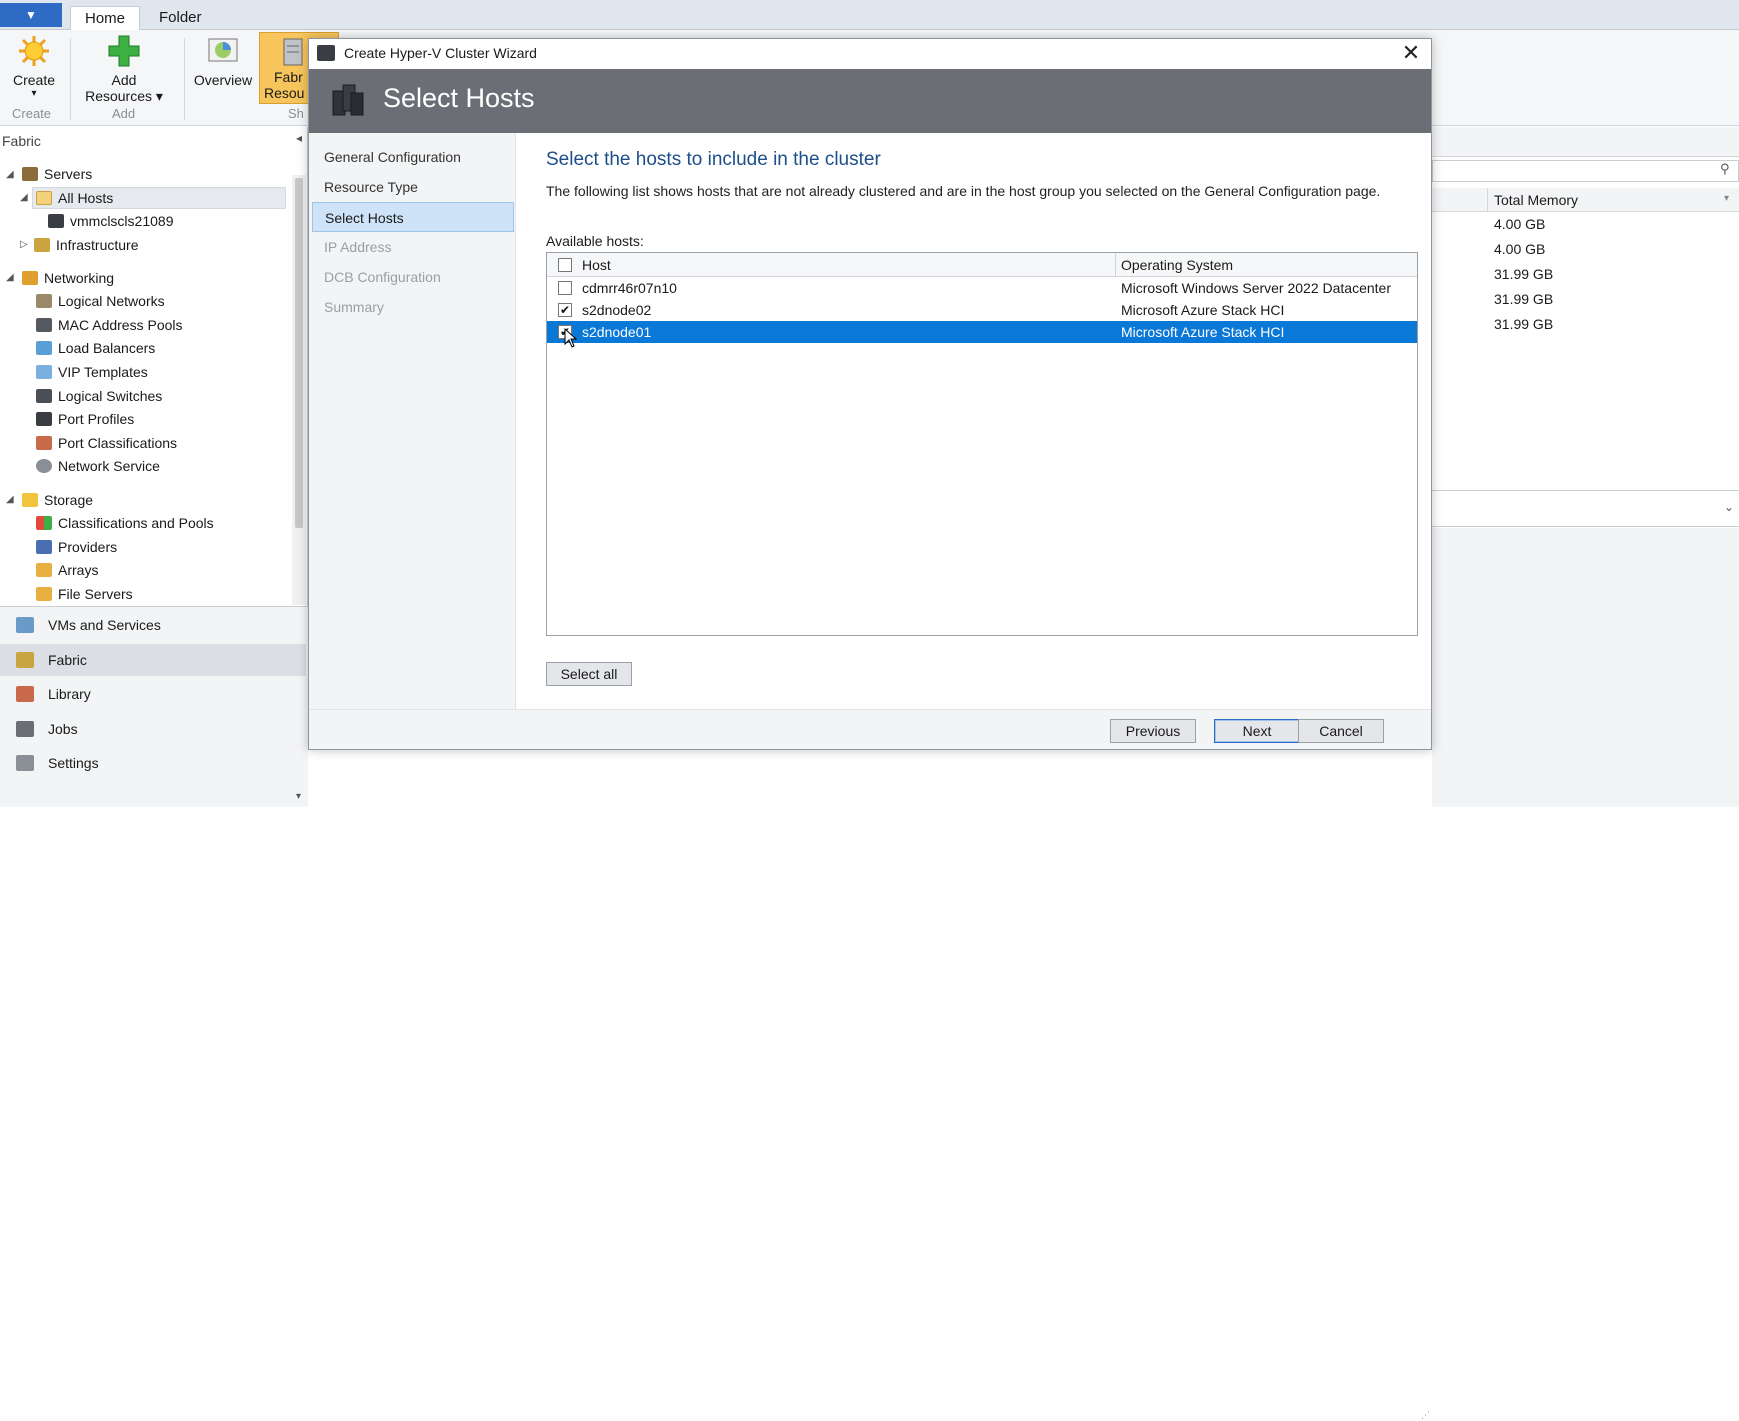 Image resolution: width=1739 pixels, height=1421 pixels. I want to click on add-resources-button: Add Resources ▾, so click(124, 69).